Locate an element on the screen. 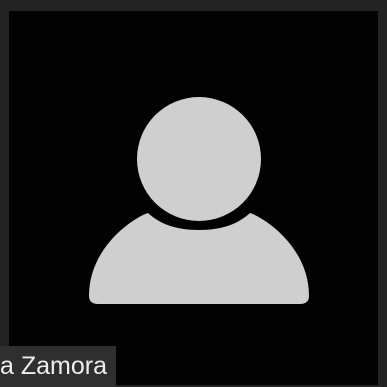  participant-name-label: a Zamora is located at coordinates (58, 366).